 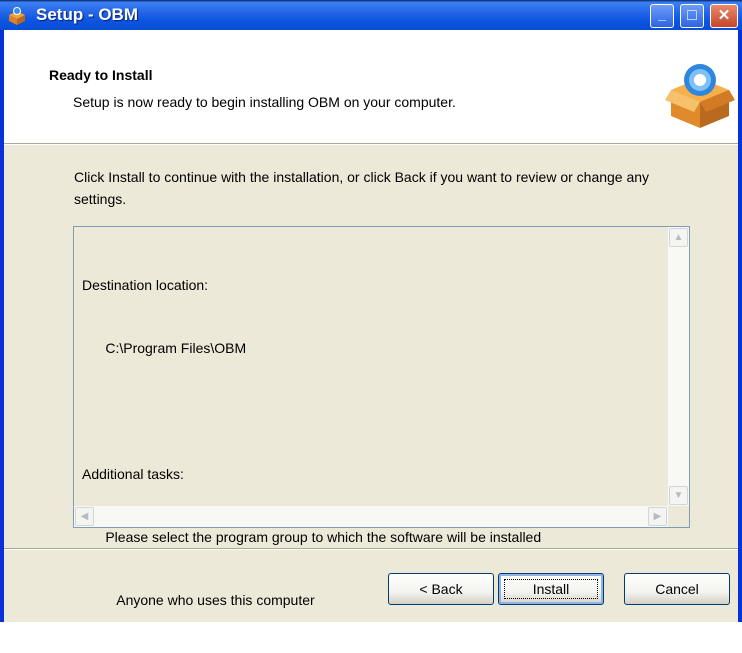 I want to click on memo-line: Additional tasks:, so click(x=133, y=474).